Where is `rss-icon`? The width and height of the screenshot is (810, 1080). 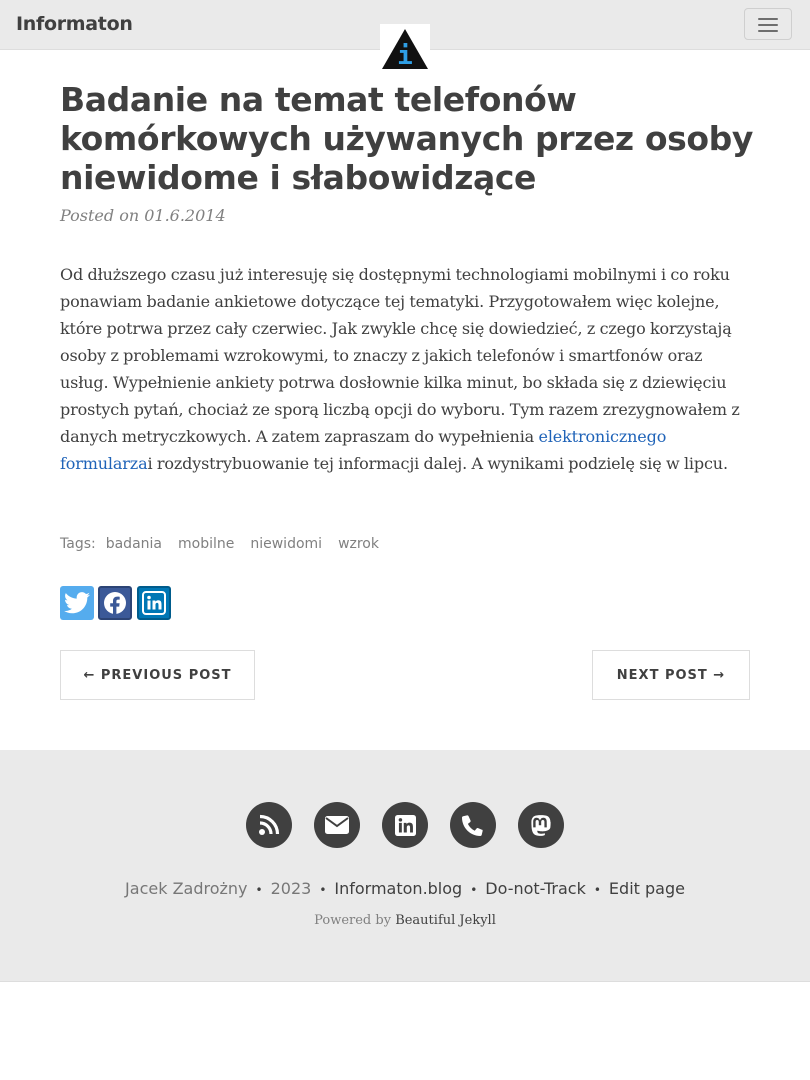
rss-icon is located at coordinates (269, 824).